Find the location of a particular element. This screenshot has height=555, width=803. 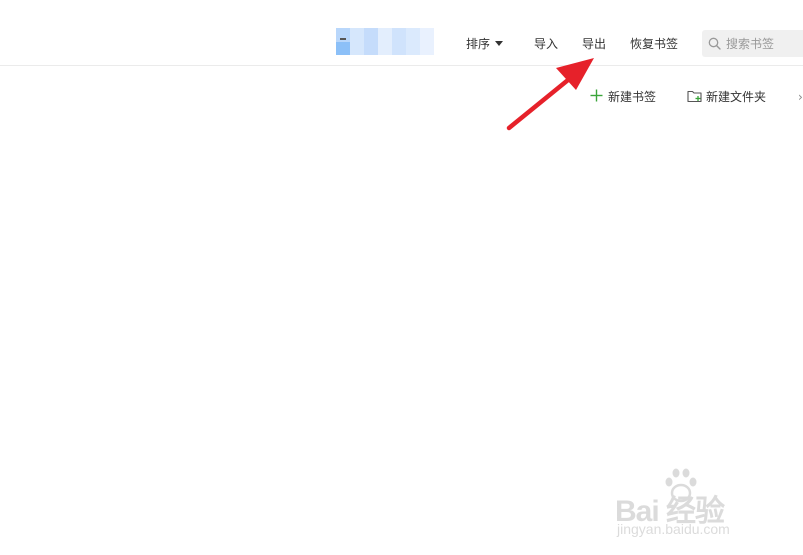

search-box is located at coordinates (752, 43).